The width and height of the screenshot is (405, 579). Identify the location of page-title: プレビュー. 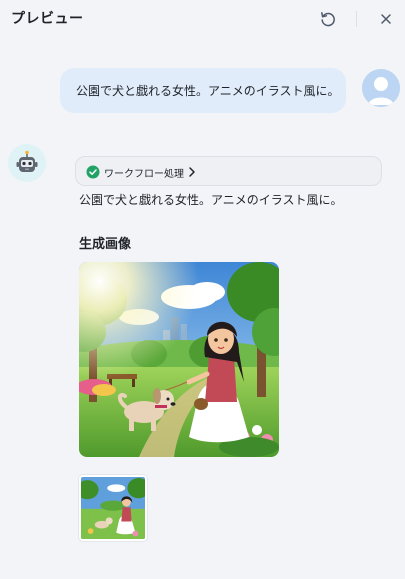
(47, 19).